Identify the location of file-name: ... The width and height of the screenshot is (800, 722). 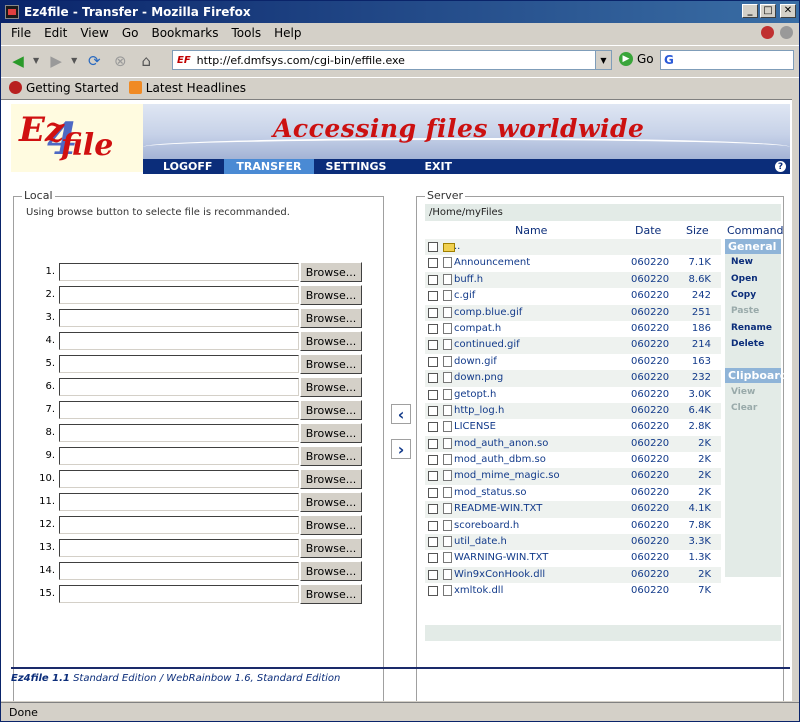
(457, 246).